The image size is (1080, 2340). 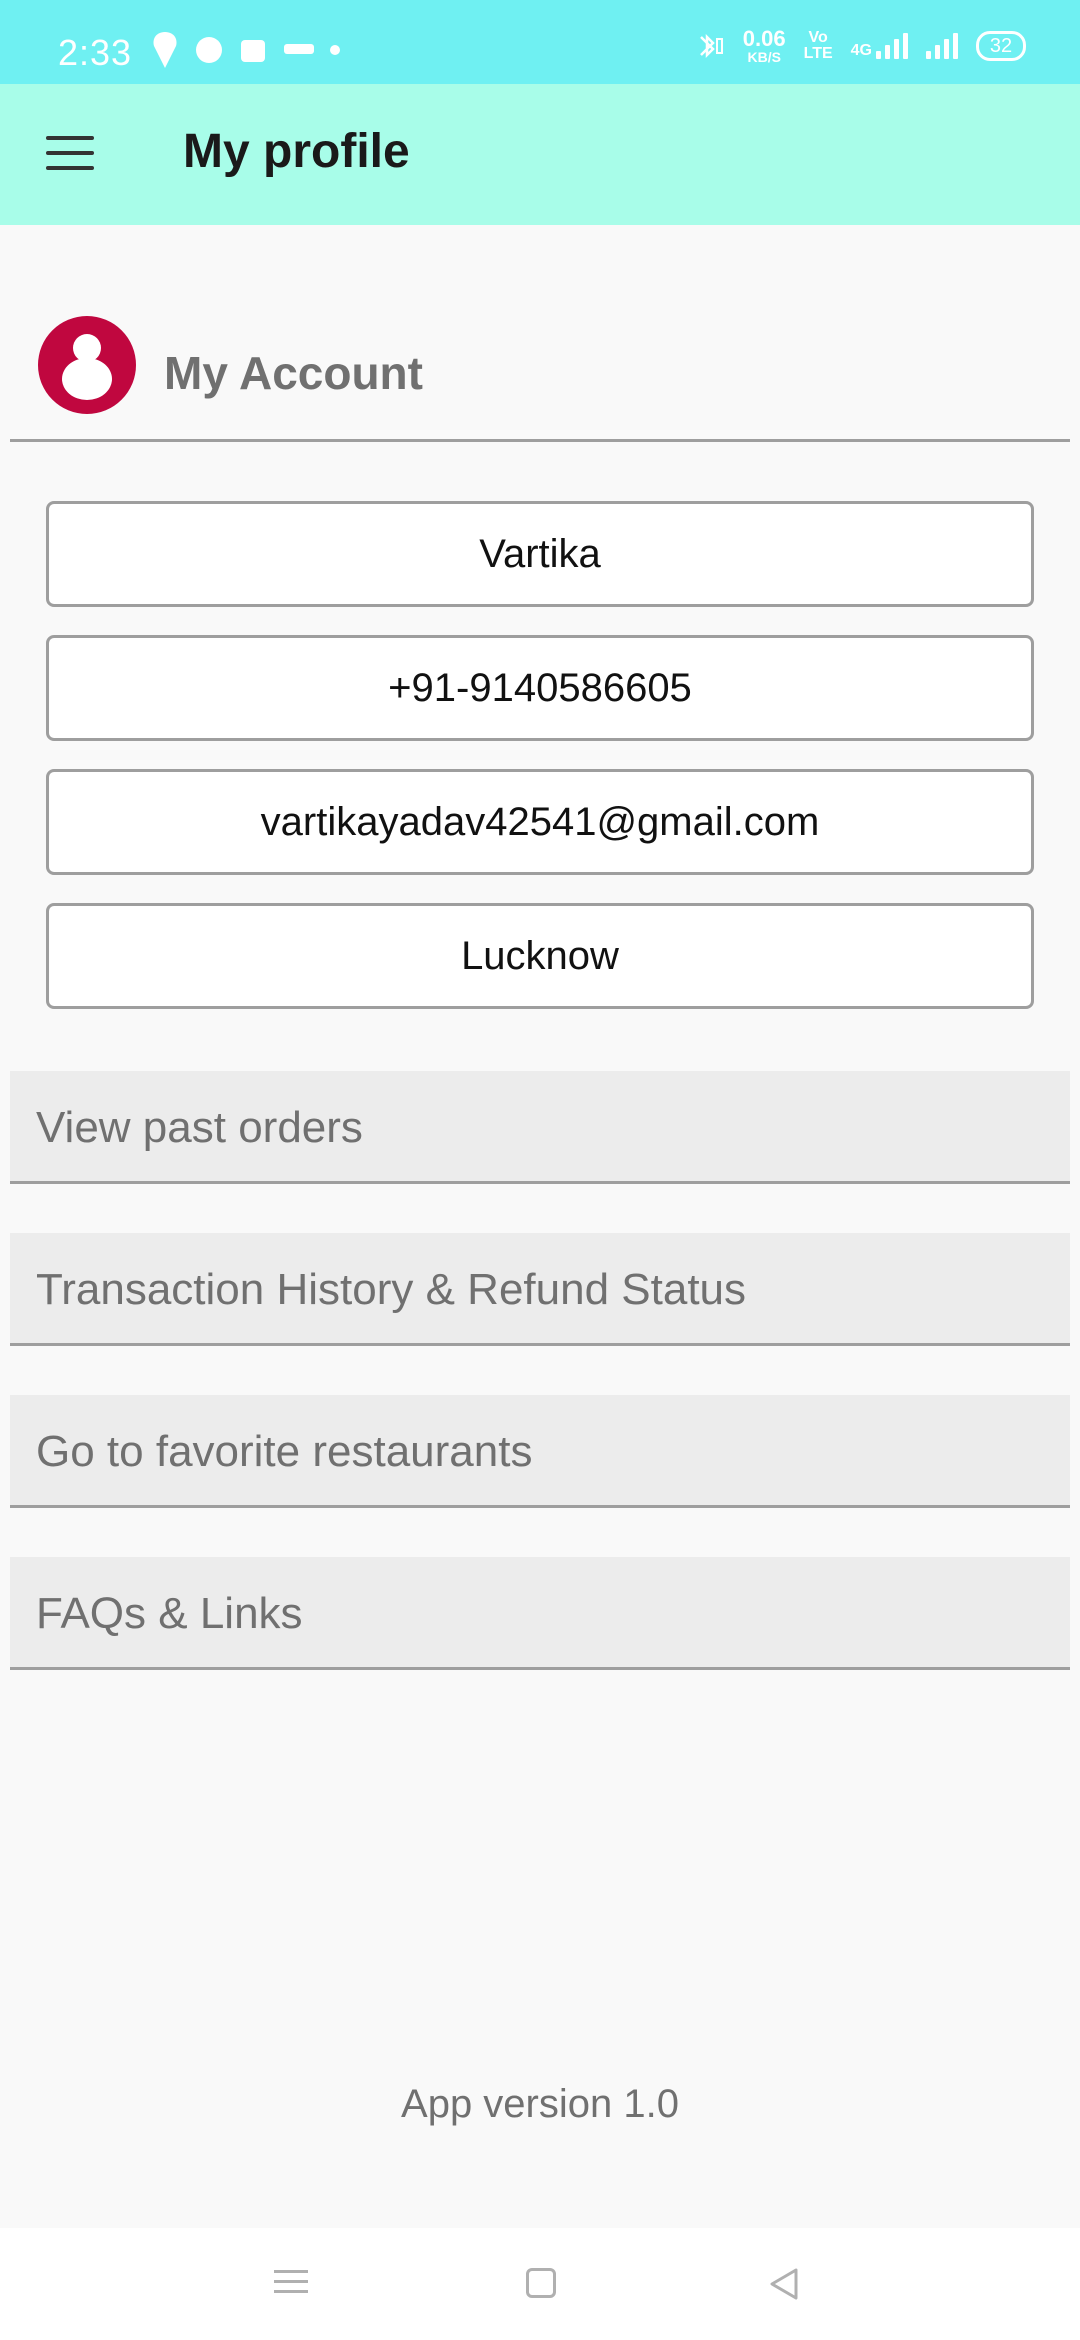 I want to click on account-header: My Account, so click(x=540, y=376).